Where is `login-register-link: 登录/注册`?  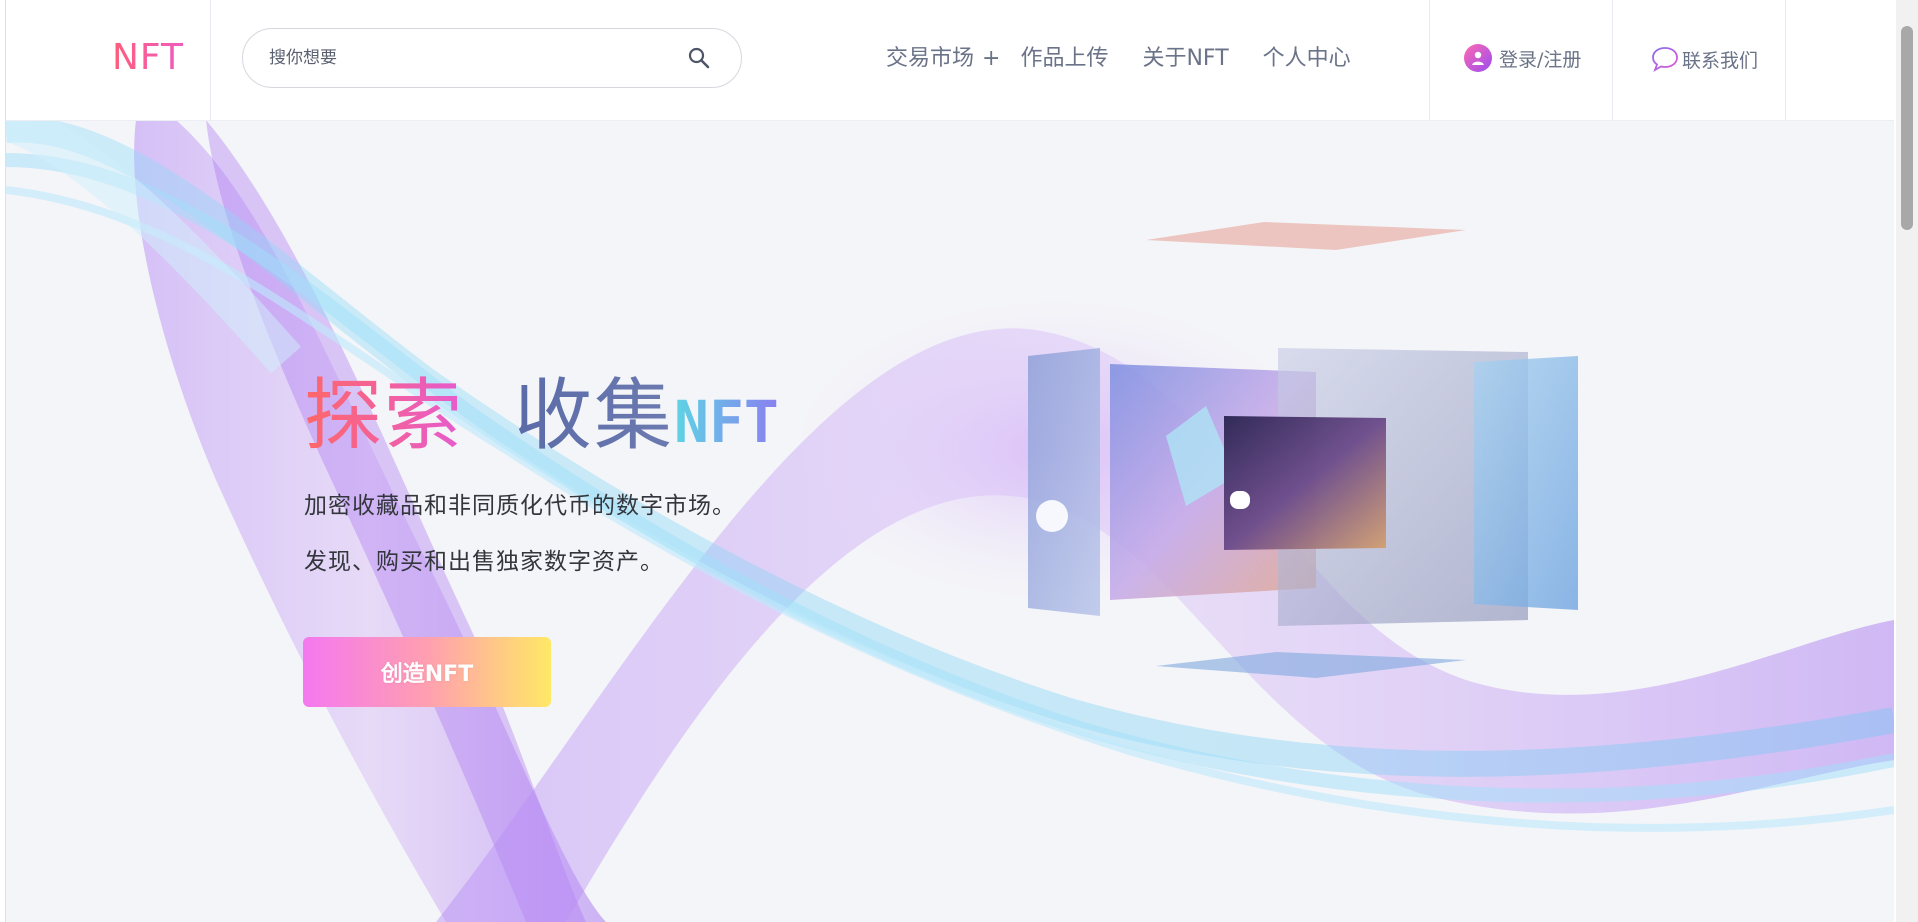 login-register-link: 登录/注册 is located at coordinates (1522, 58).